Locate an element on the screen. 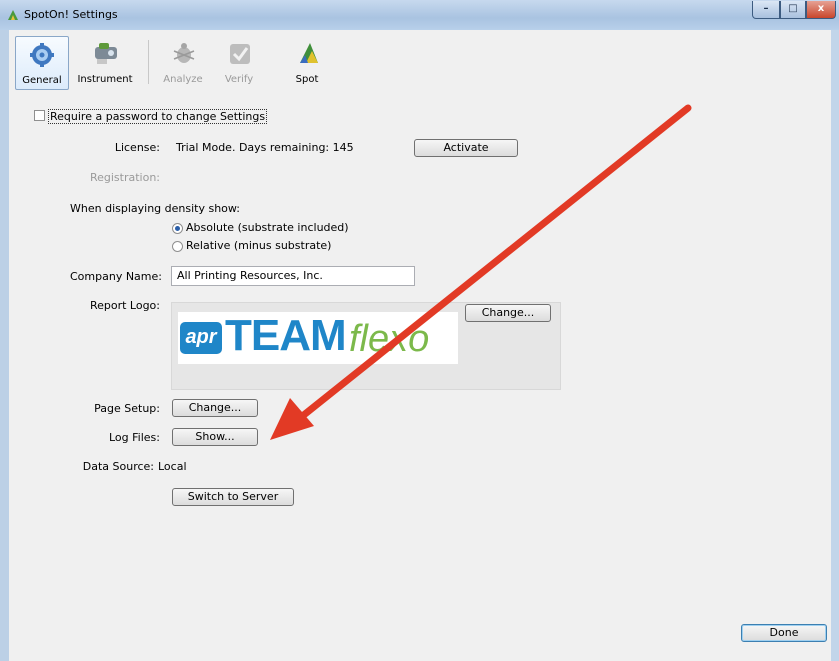 The width and height of the screenshot is (839, 661). spot-color-icon is located at coordinates (309, 53).